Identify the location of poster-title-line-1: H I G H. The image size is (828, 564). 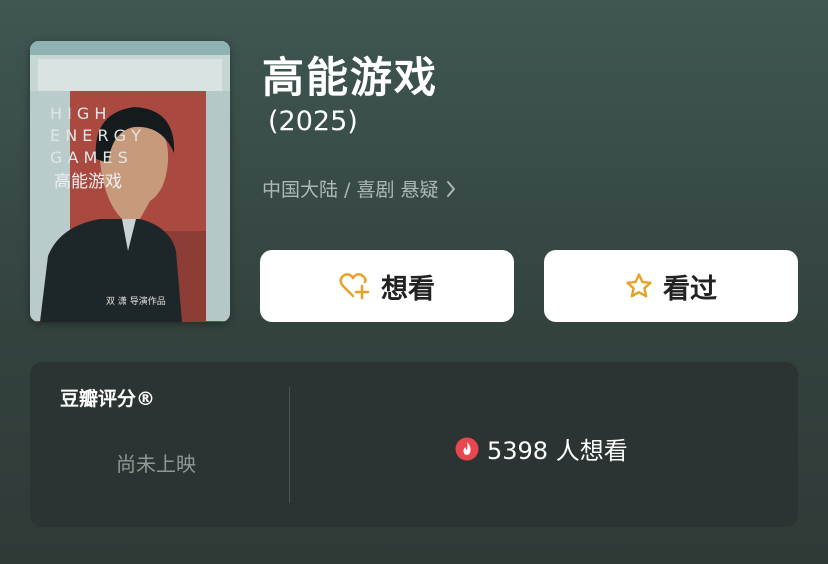
(78, 113).